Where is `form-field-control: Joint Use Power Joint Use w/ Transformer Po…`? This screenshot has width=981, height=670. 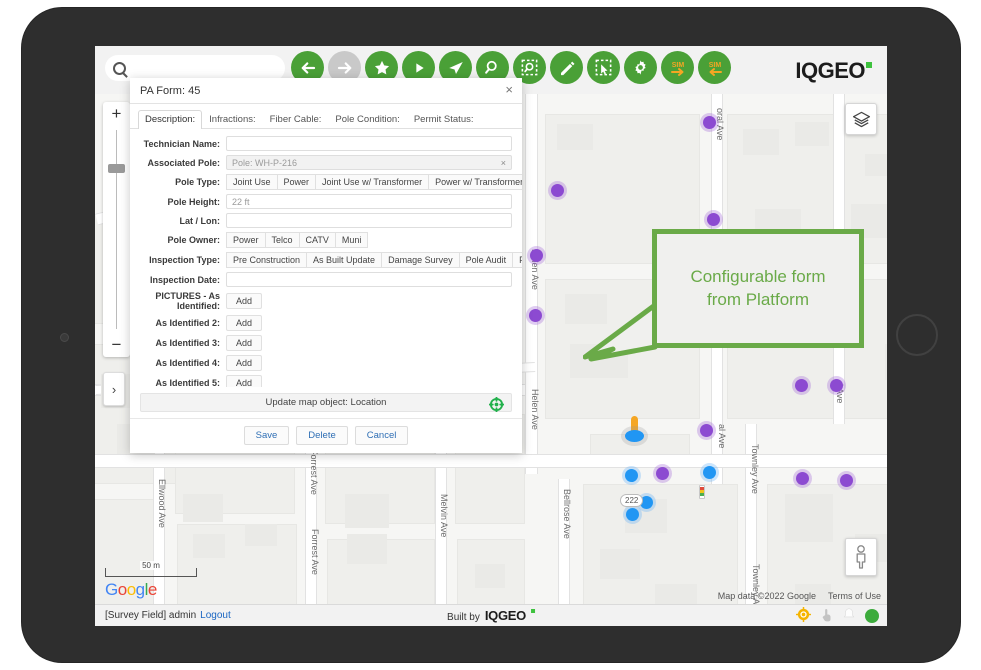
form-field-control: Joint Use Power Joint Use w/ Transformer Po… is located at coordinates (374, 182).